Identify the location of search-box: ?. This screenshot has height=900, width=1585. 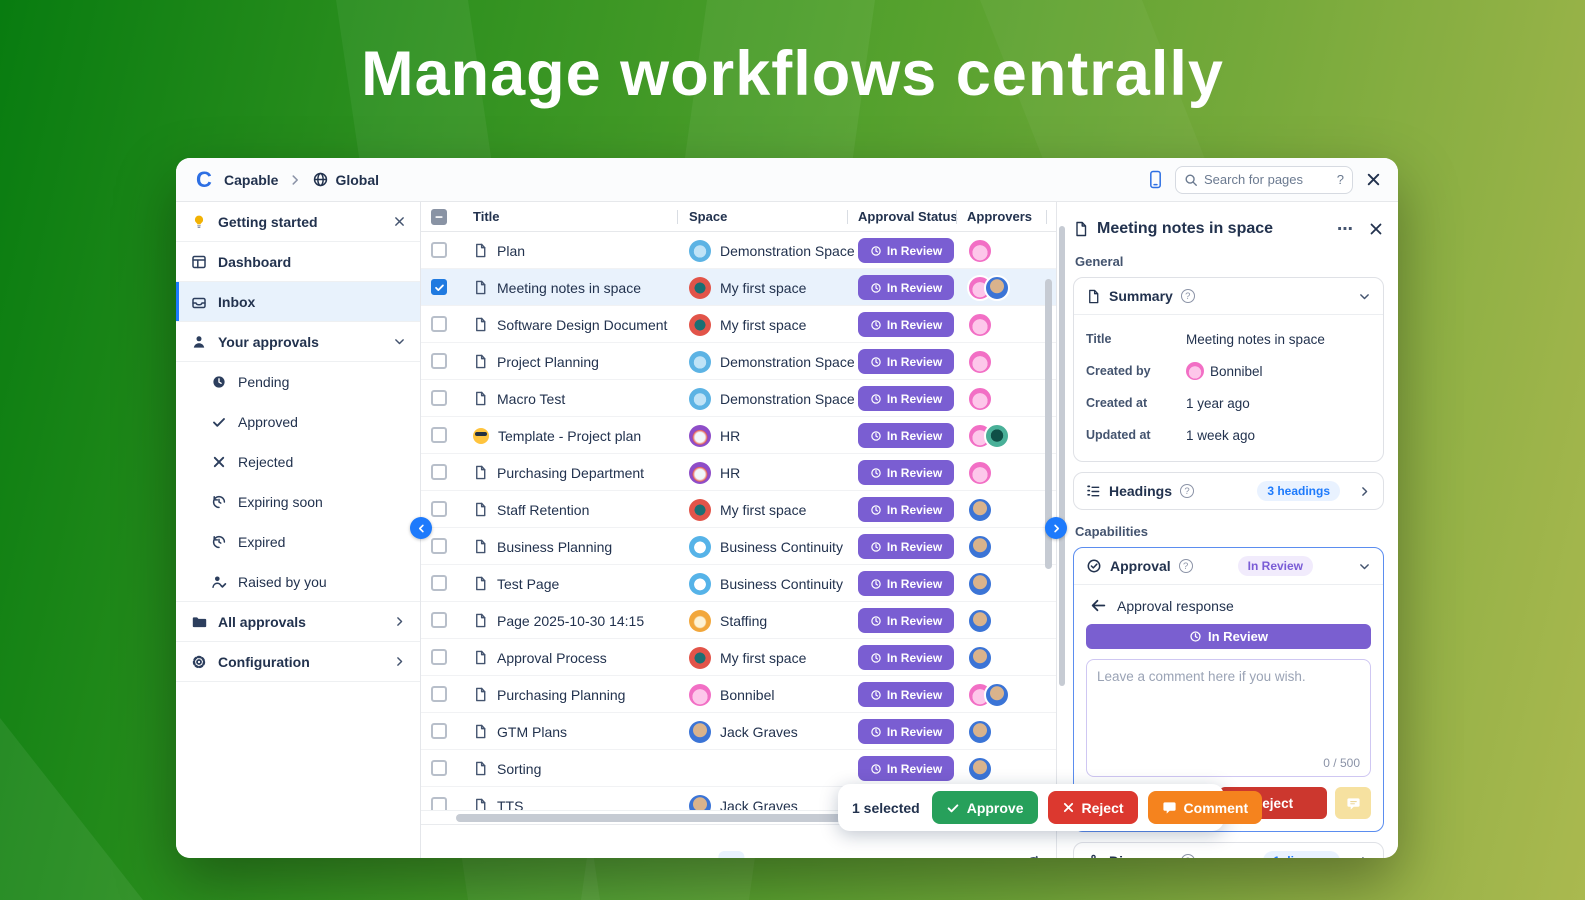
(1264, 179).